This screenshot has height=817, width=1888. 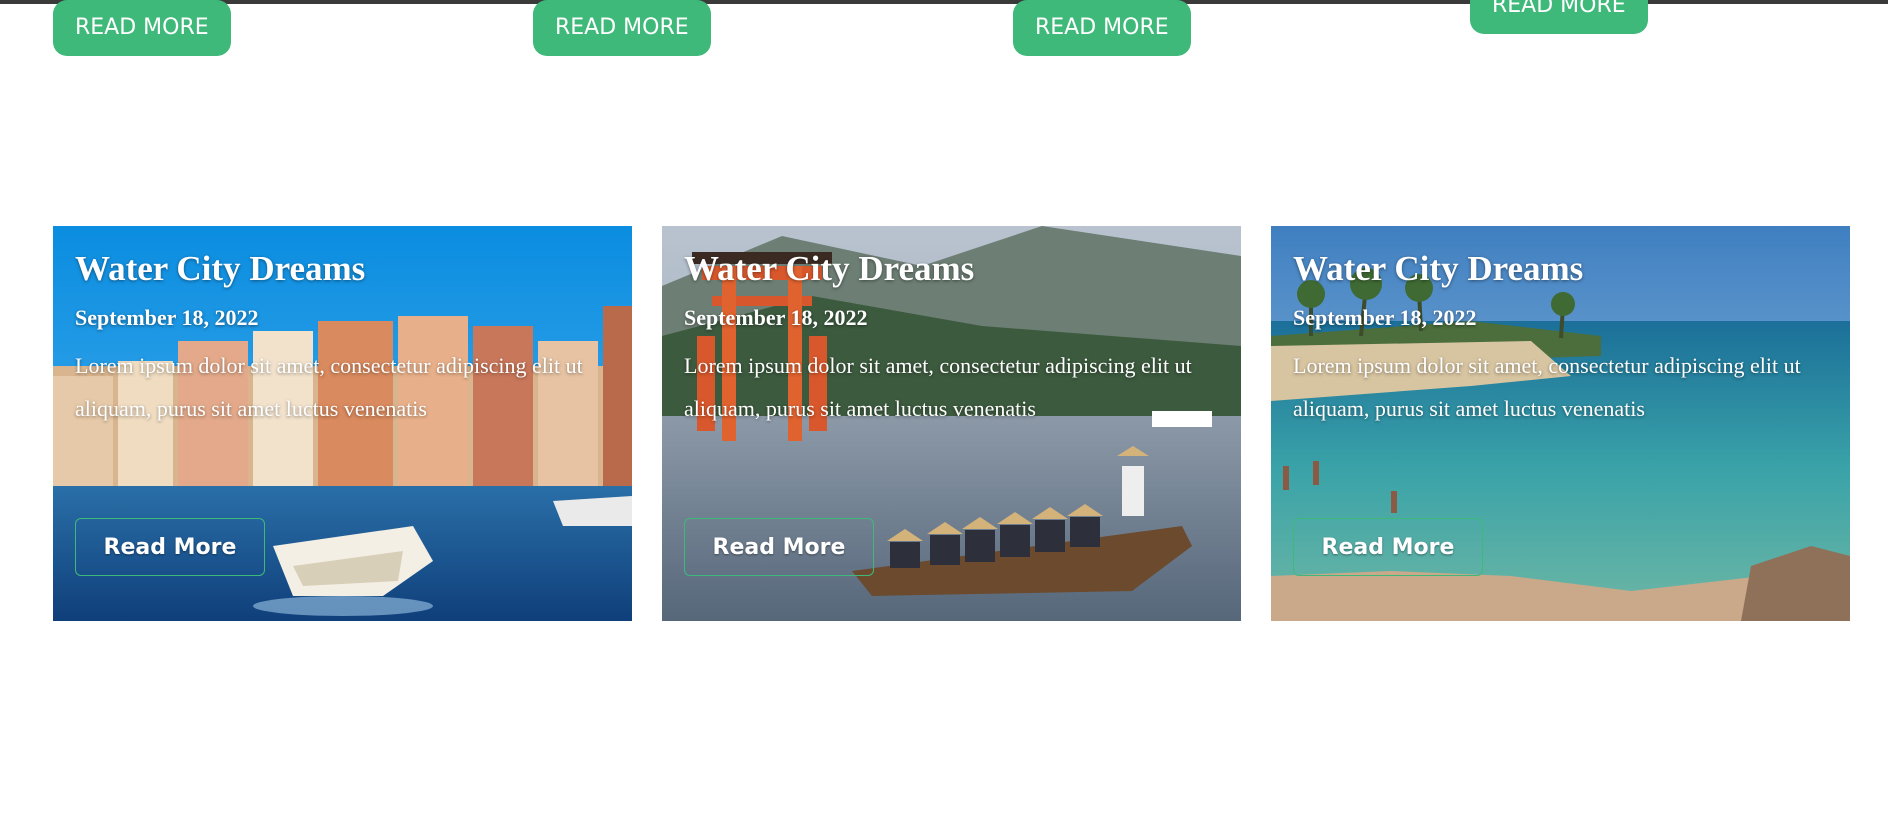 I want to click on read-more-button-1: READ MORE, so click(x=142, y=28).